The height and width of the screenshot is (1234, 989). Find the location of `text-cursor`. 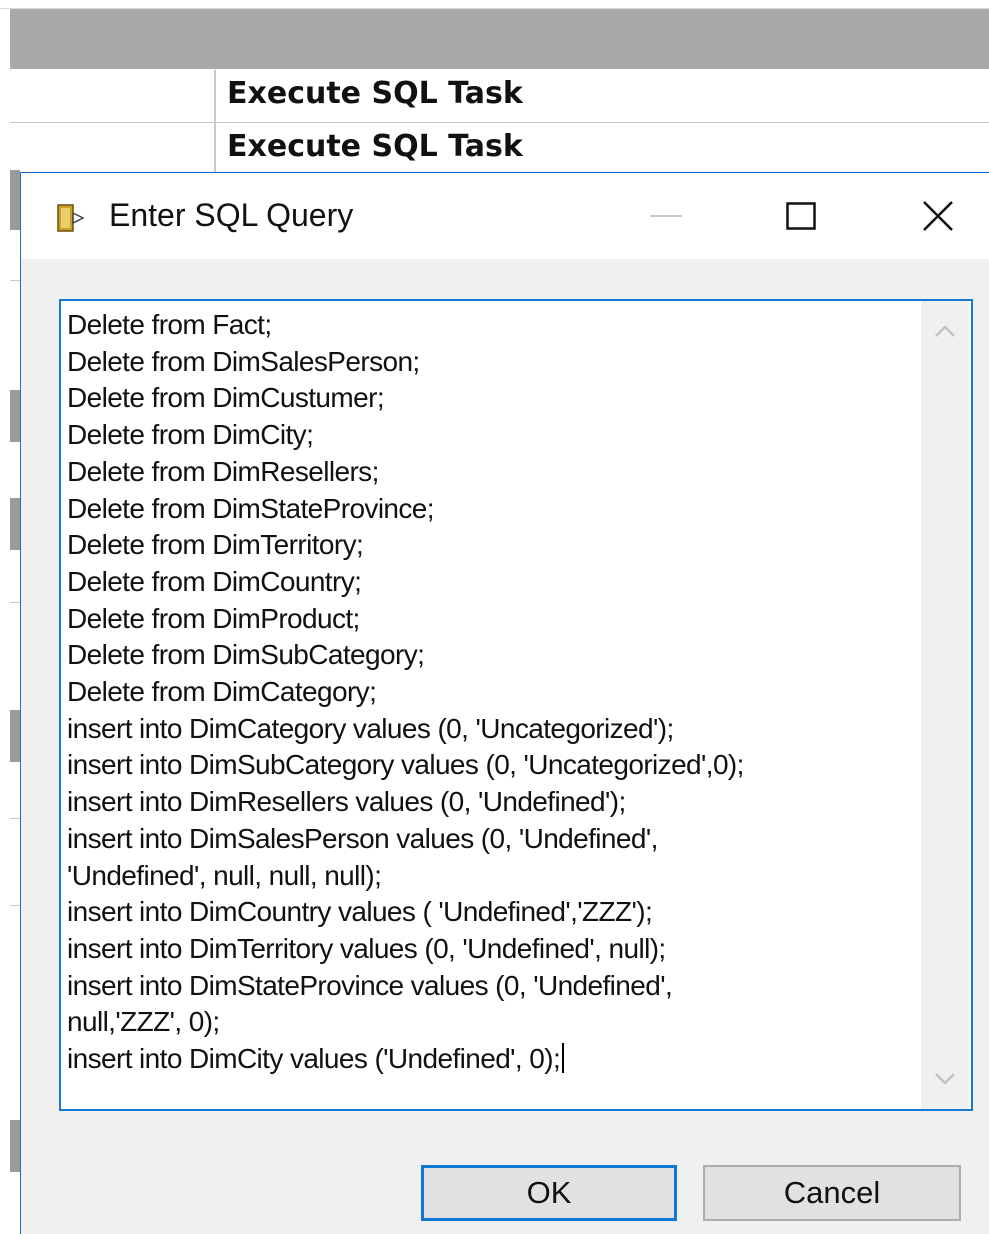

text-cursor is located at coordinates (563, 1058).